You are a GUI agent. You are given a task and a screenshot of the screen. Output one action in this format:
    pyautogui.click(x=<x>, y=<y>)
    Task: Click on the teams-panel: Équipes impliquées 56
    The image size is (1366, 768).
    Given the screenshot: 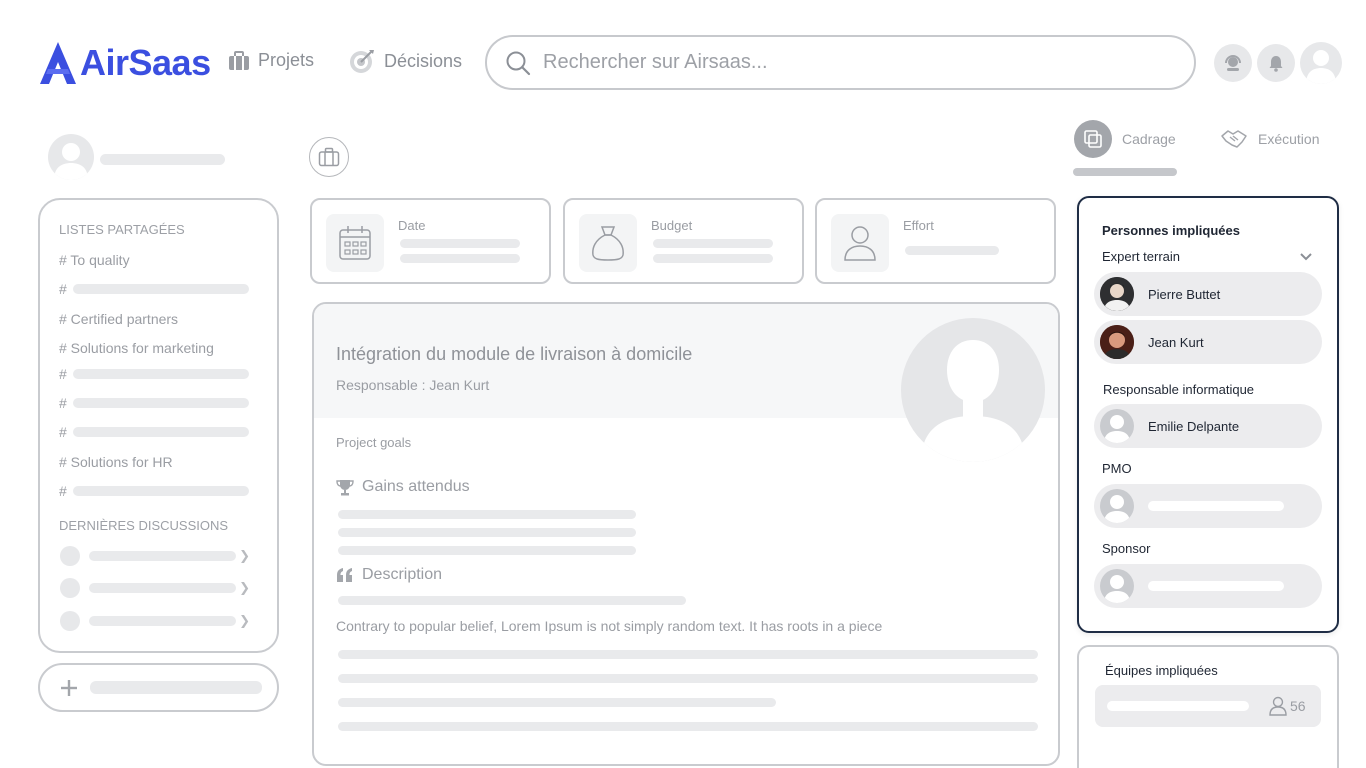 What is the action you would take?
    pyautogui.click(x=1208, y=706)
    